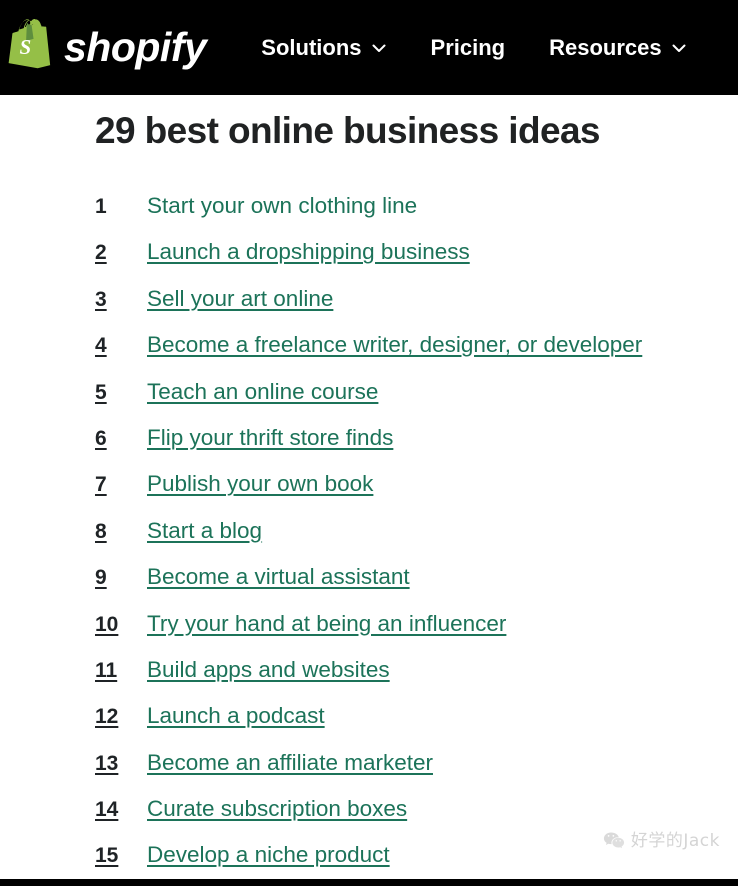  What do you see at coordinates (268, 670) in the screenshot?
I see `list-item-link: Build apps and websites` at bounding box center [268, 670].